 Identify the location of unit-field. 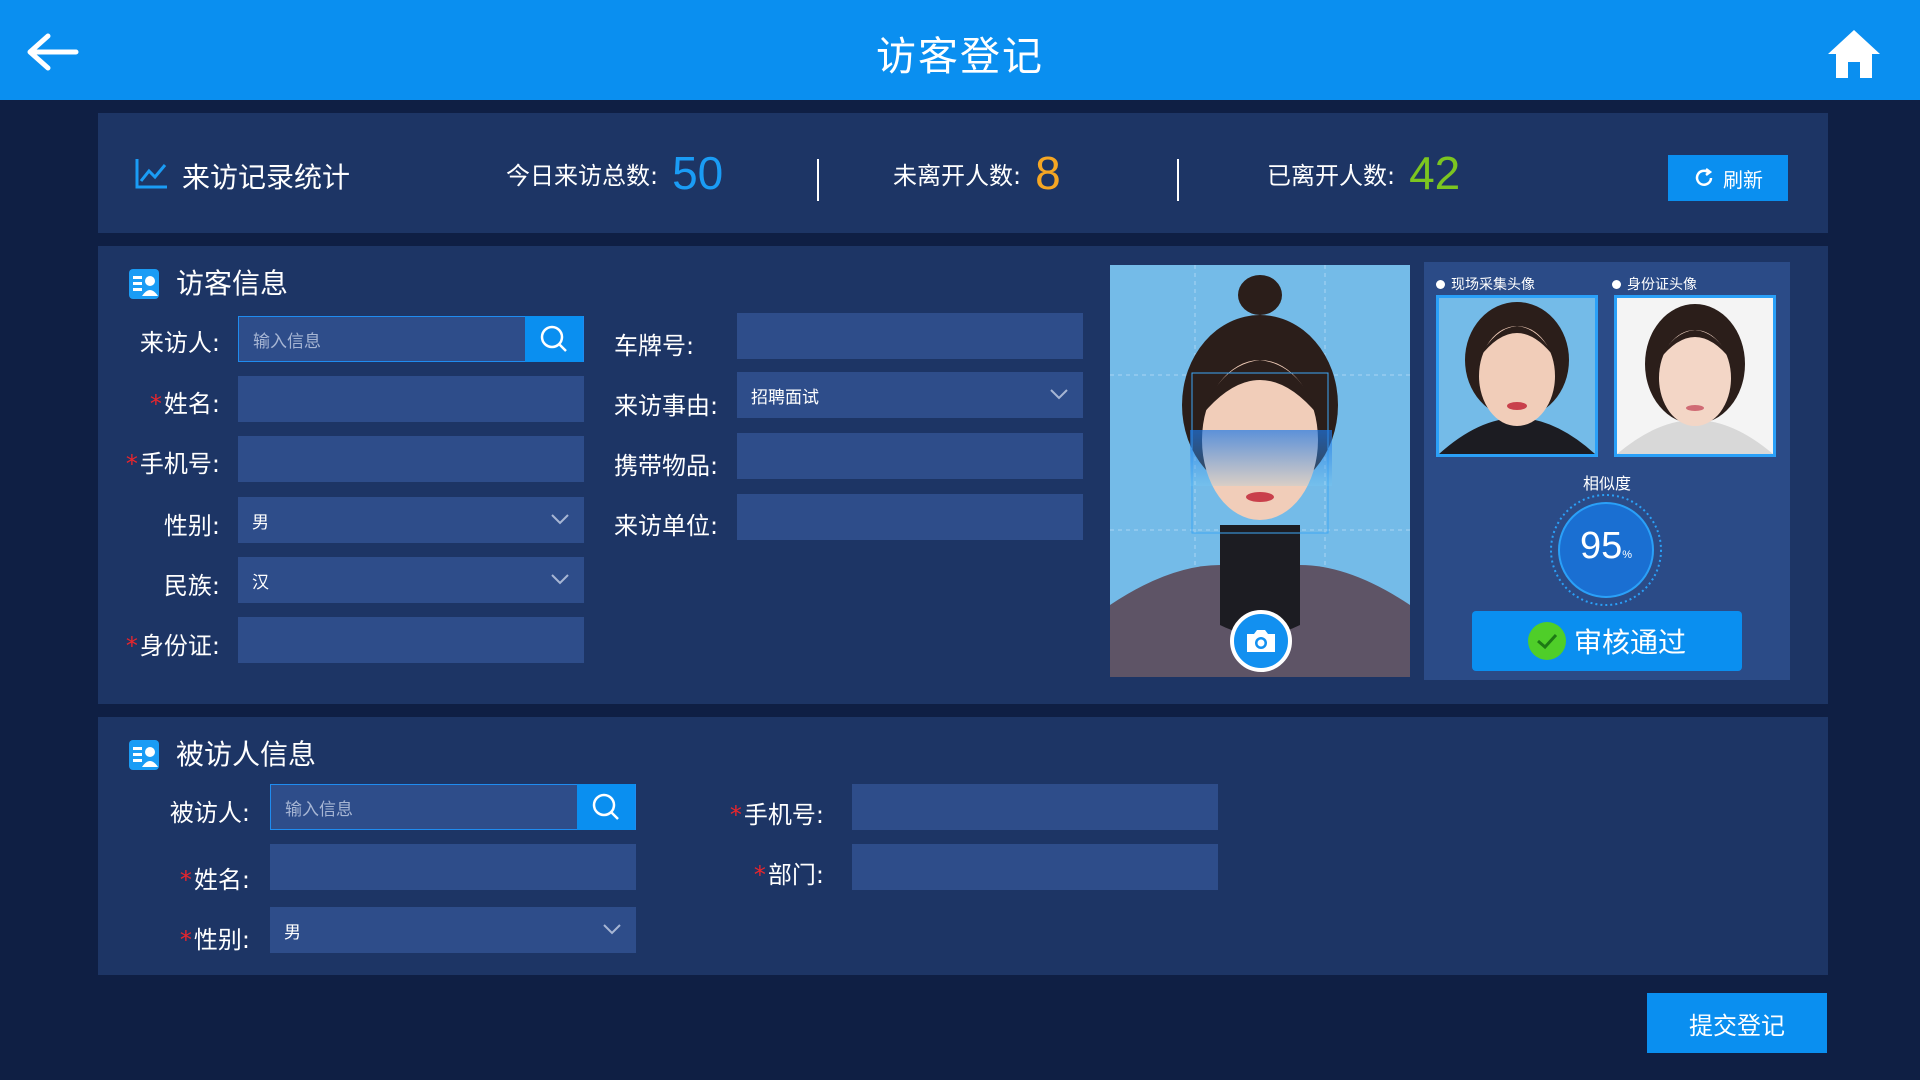
(910, 517).